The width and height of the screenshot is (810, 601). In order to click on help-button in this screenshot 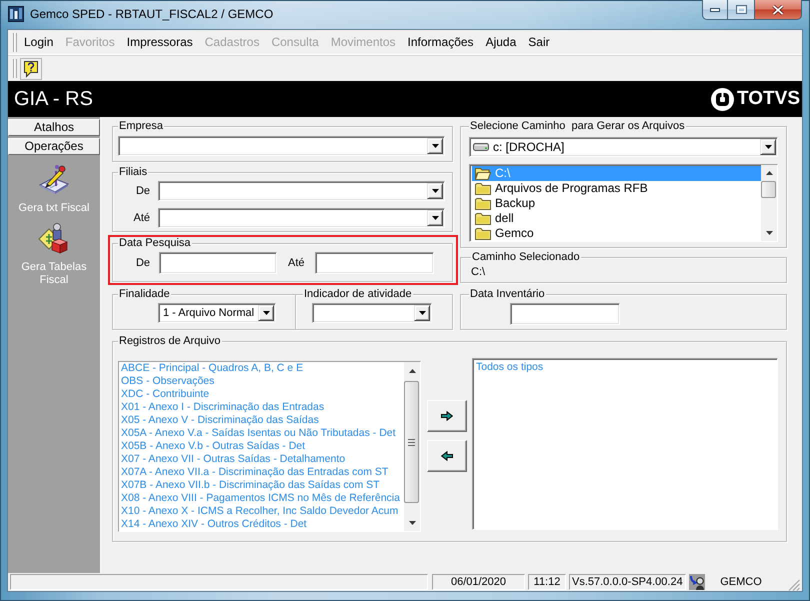, I will do `click(31, 69)`.